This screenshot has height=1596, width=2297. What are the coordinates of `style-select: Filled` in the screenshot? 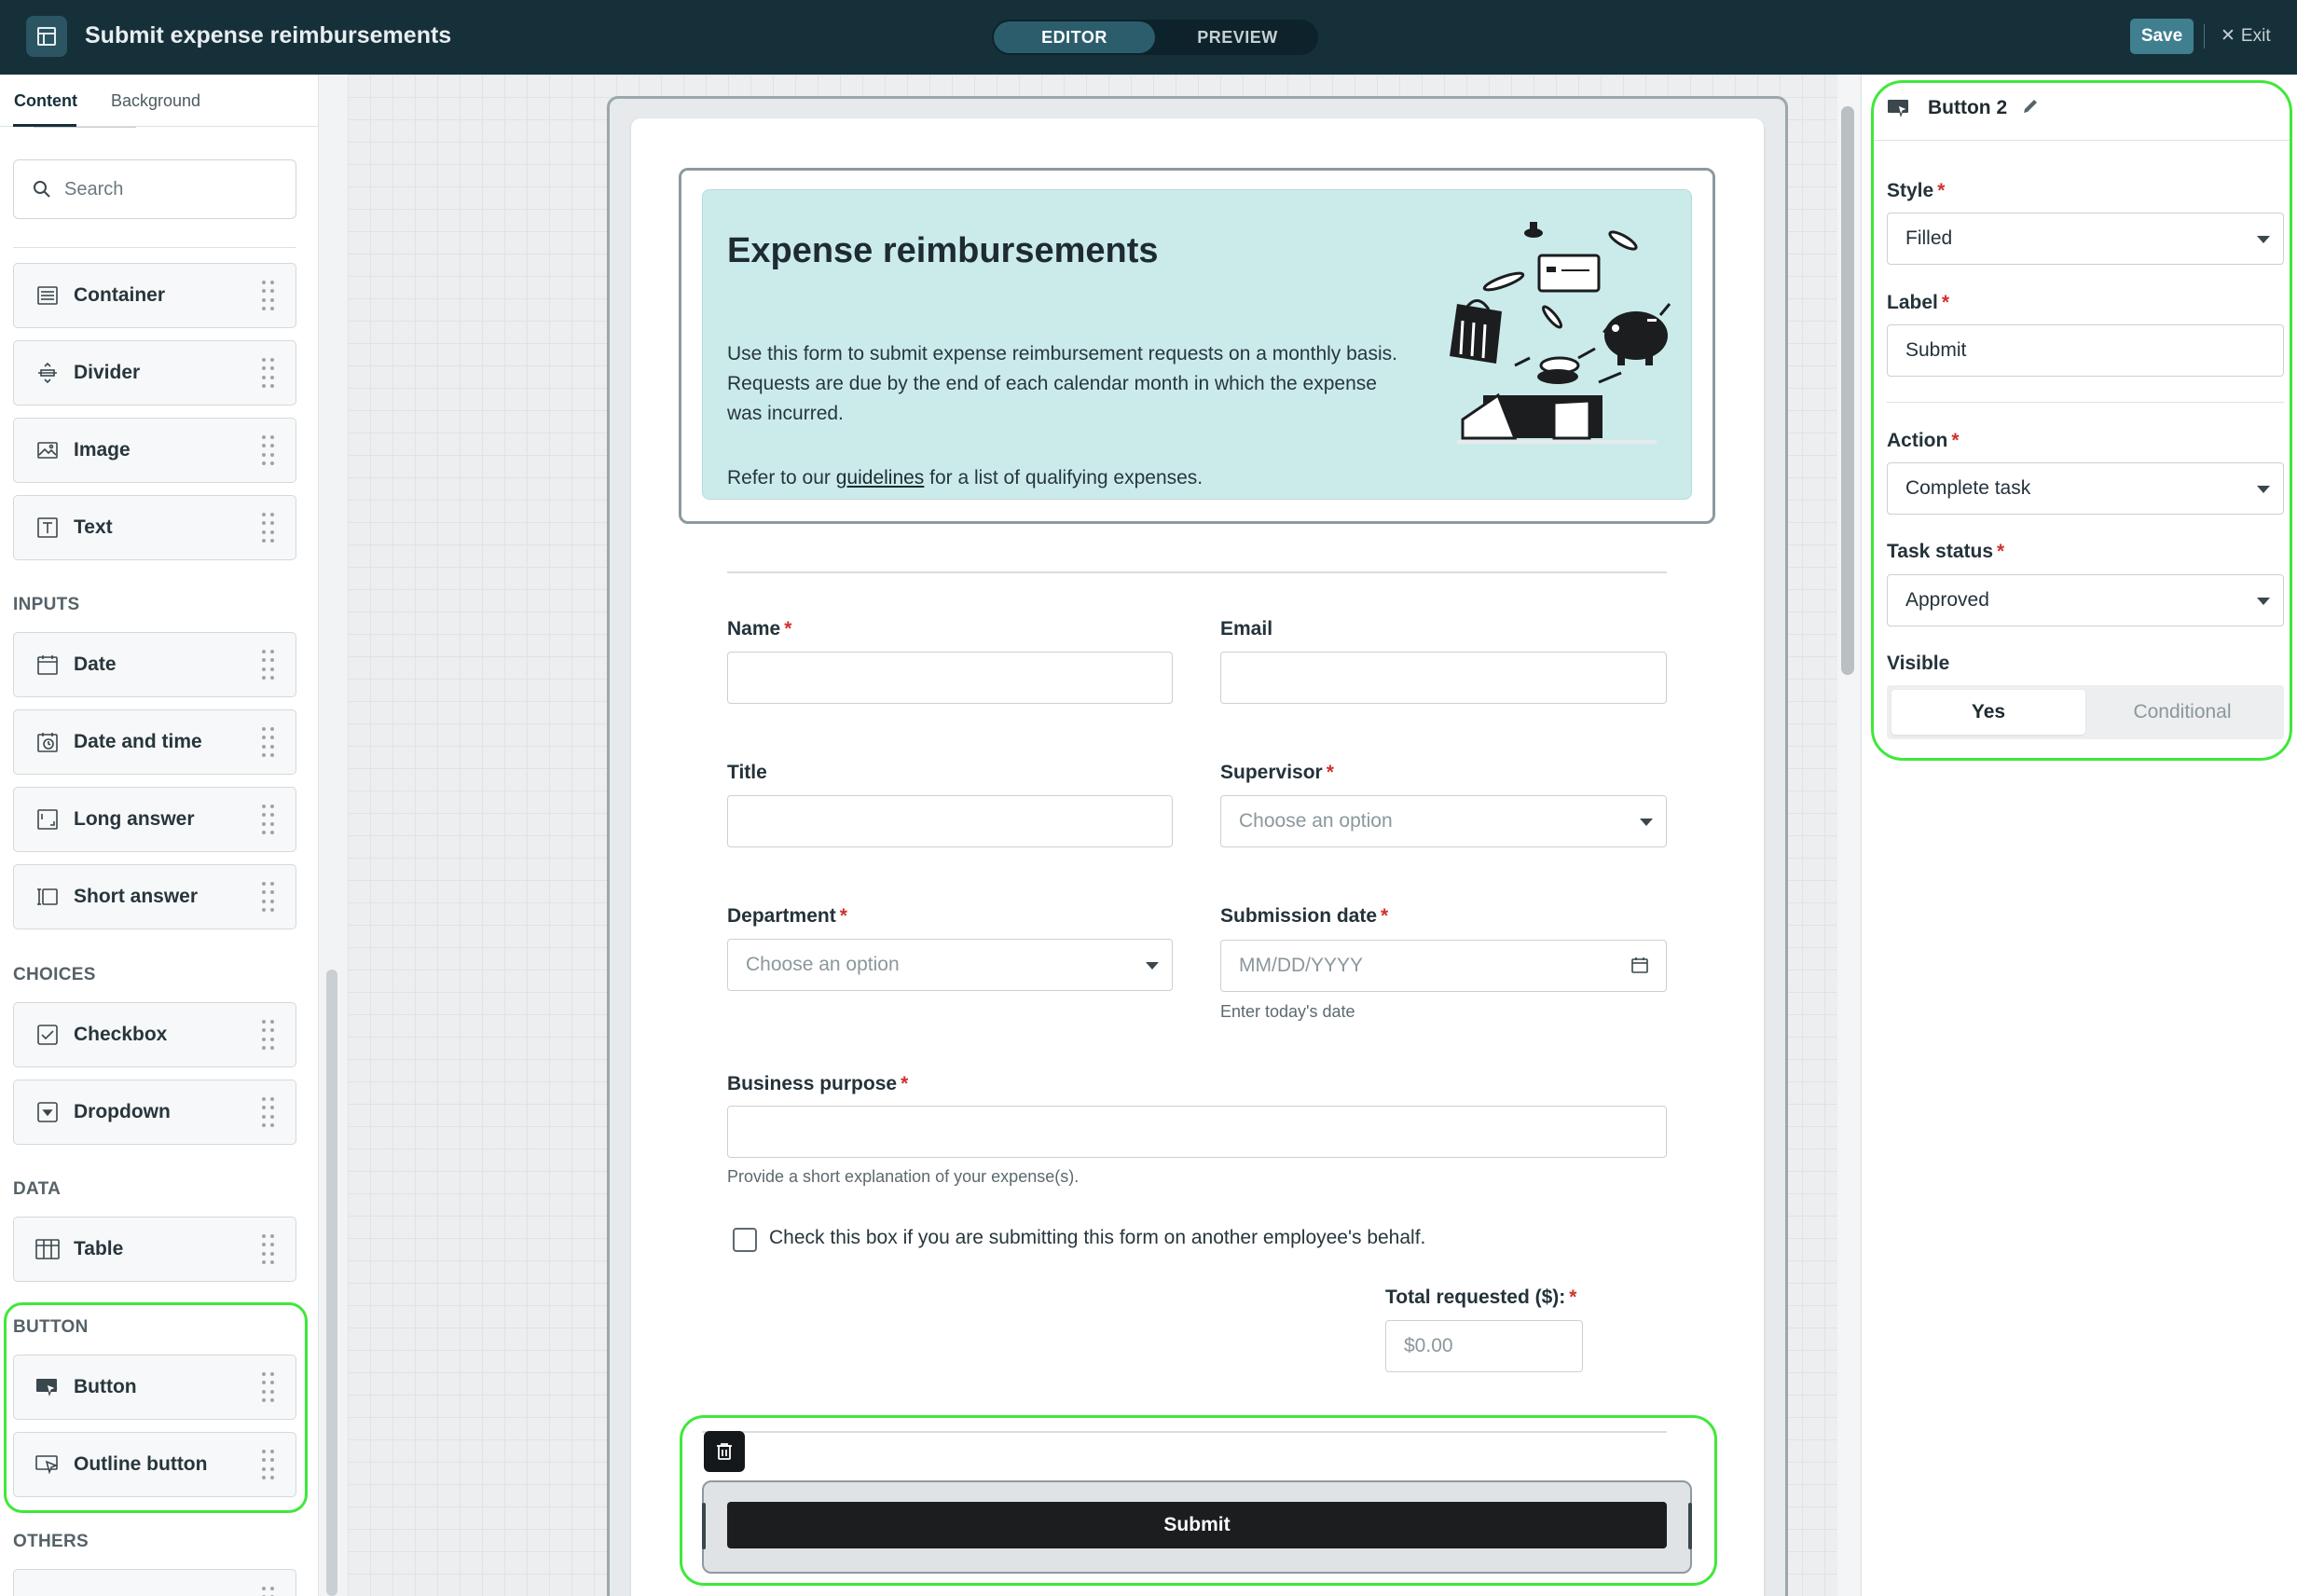 It's located at (2085, 239).